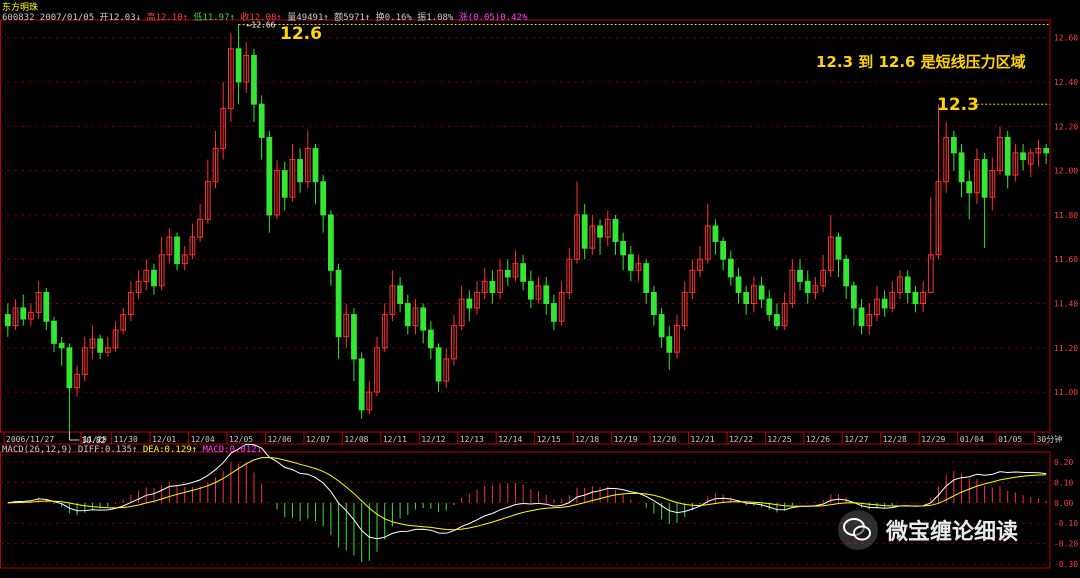 The width and height of the screenshot is (1080, 578). I want to click on x-tick-label: 12/19, so click(626, 439).